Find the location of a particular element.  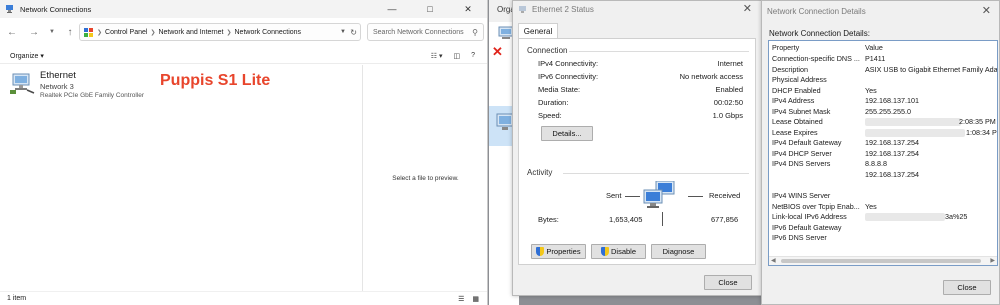

status-bar: 1 item ☰ ▦ is located at coordinates (243, 298).